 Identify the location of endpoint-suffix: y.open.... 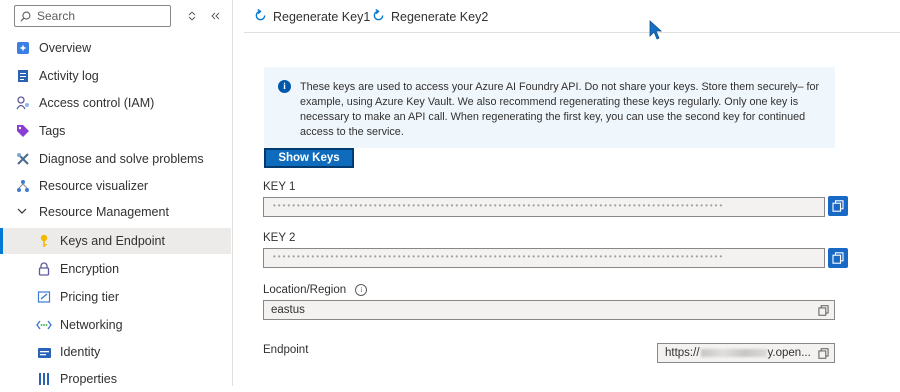
(789, 353).